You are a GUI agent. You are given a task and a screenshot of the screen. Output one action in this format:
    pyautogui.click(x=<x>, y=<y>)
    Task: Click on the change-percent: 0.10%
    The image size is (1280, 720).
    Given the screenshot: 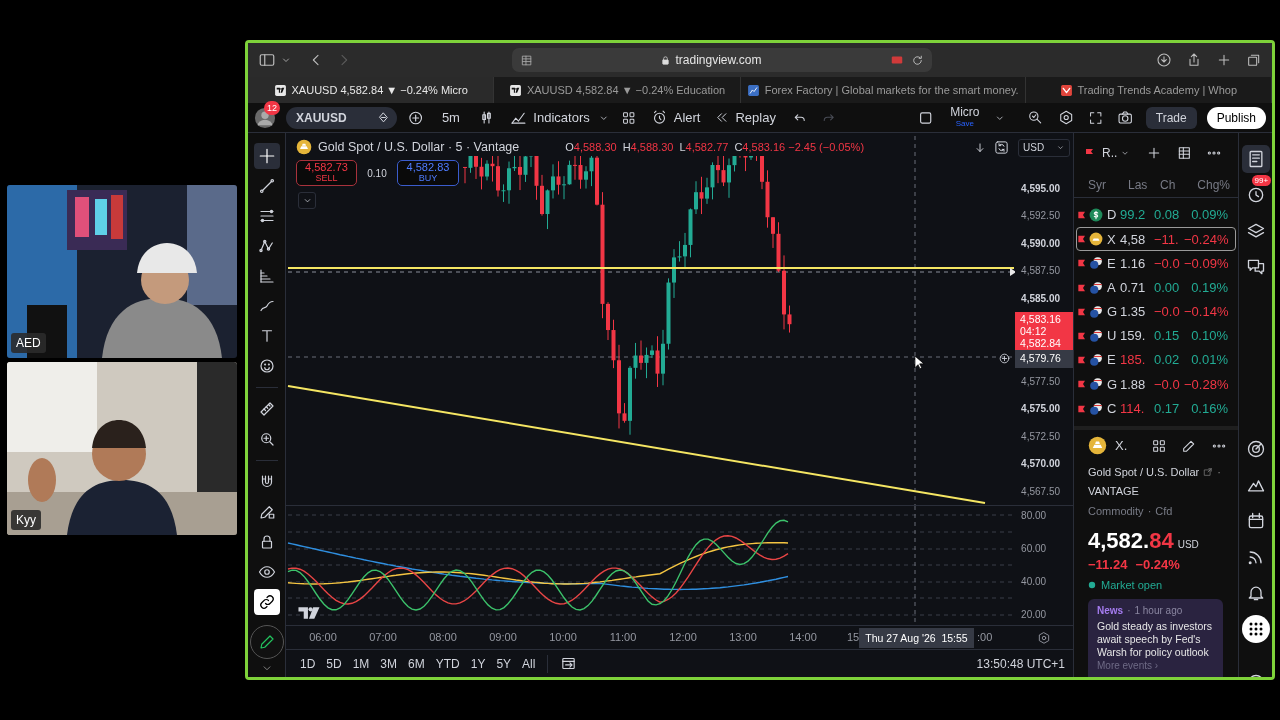 What is the action you would take?
    pyautogui.click(x=1209, y=336)
    